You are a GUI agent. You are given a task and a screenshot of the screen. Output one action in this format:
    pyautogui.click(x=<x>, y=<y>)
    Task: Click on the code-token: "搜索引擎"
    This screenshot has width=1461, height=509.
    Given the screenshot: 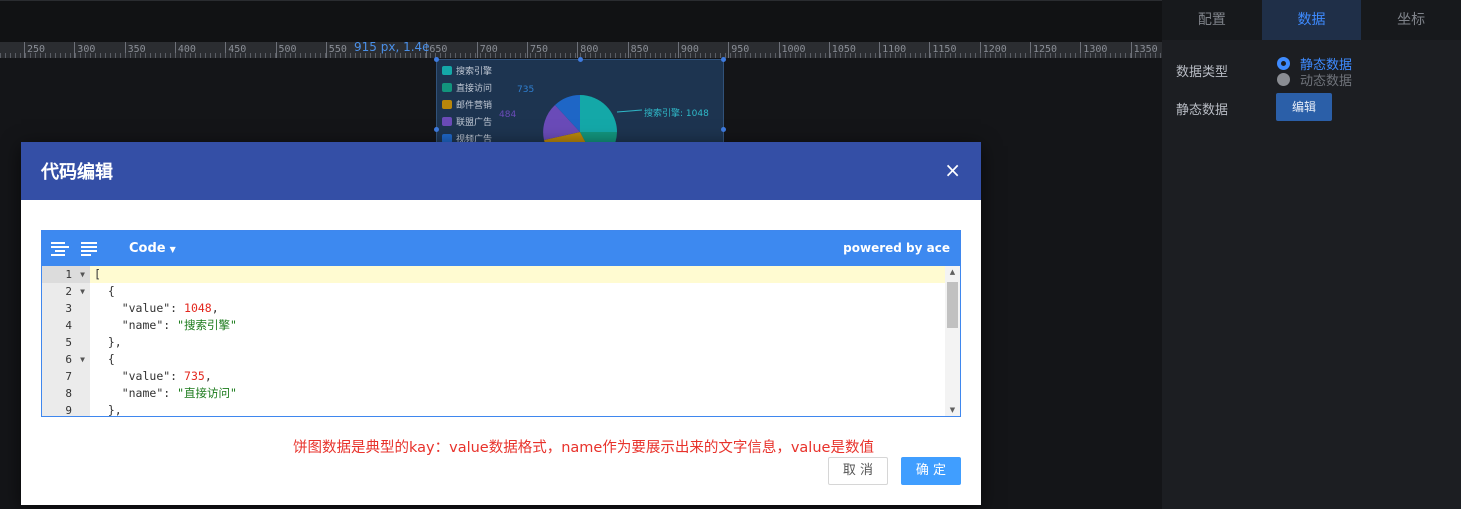 What is the action you would take?
    pyautogui.click(x=207, y=325)
    